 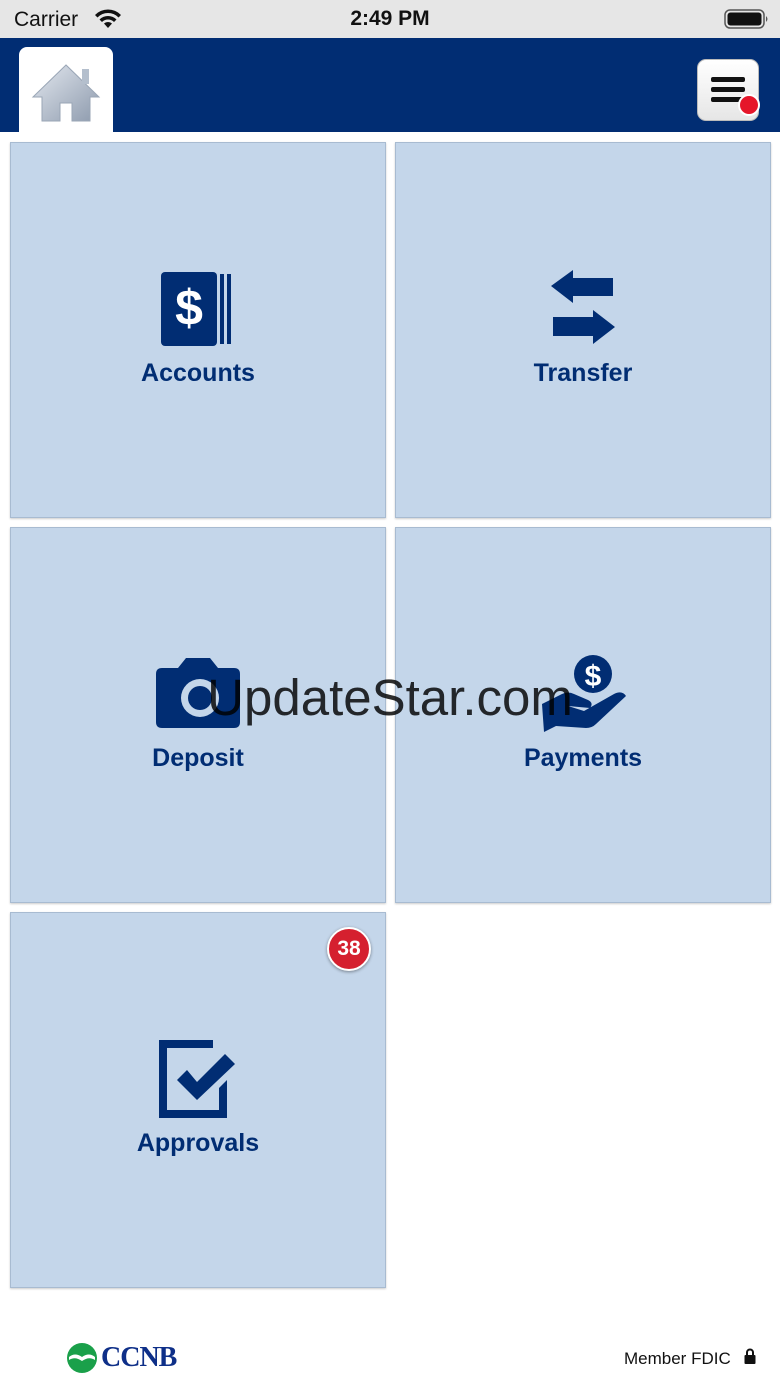 I want to click on lock-icon, so click(x=750, y=1356).